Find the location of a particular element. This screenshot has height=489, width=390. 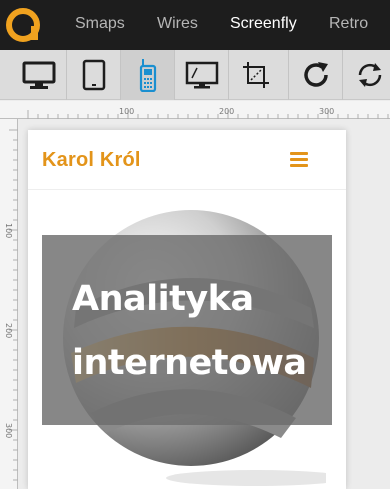

ruler-label-v300: 300 is located at coordinates (8, 431).